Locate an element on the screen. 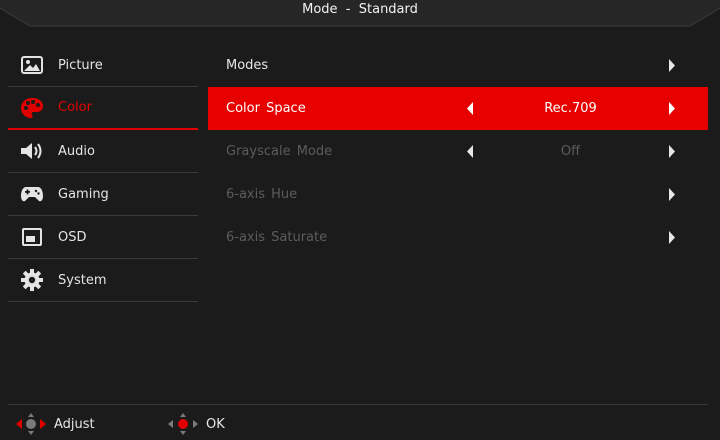 The width and height of the screenshot is (720, 440). sidebar-item-label: Gaming is located at coordinates (83, 194).